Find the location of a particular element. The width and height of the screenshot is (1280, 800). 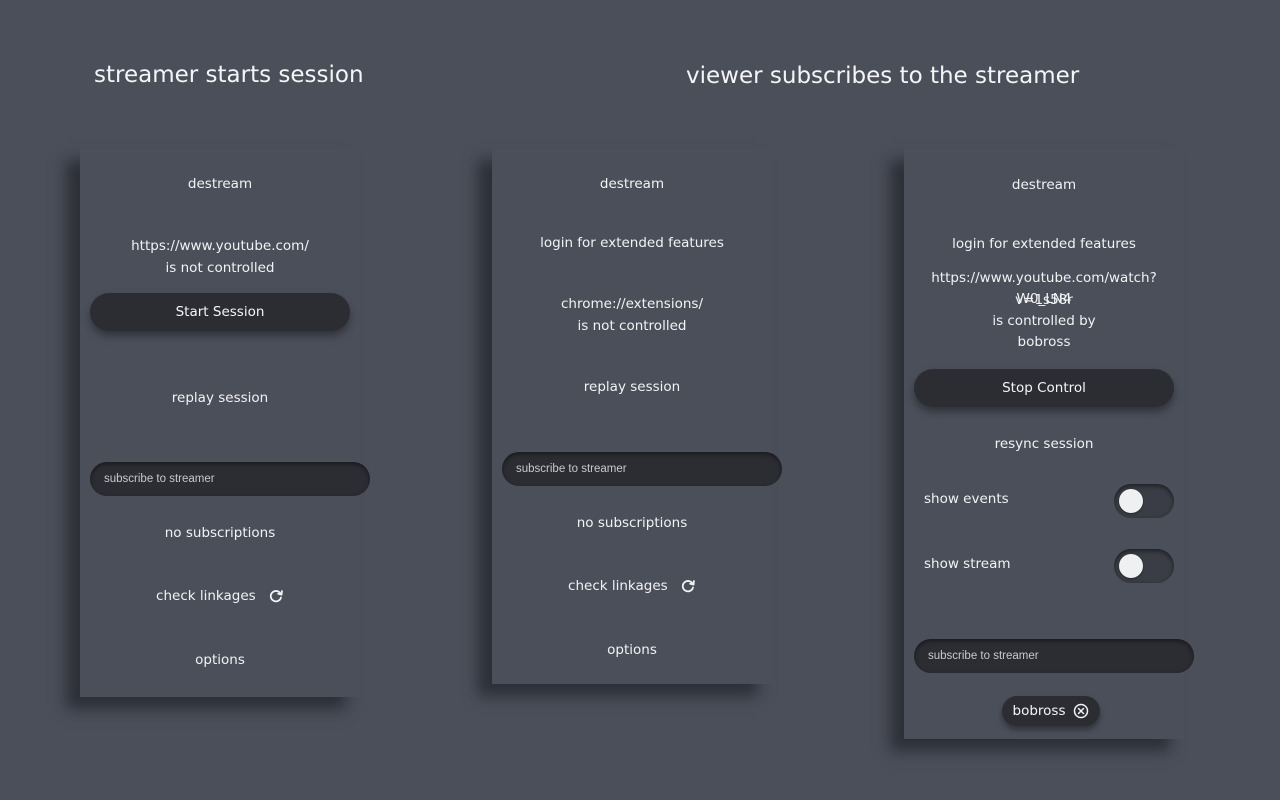

resync-session-link: resync session is located at coordinates (1044, 445).